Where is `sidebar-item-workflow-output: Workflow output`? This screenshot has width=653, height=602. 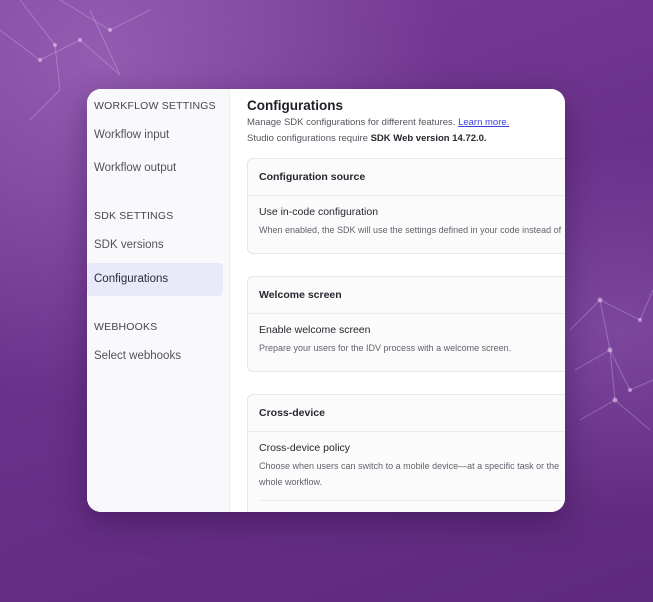 sidebar-item-workflow-output: Workflow output is located at coordinates (155, 168).